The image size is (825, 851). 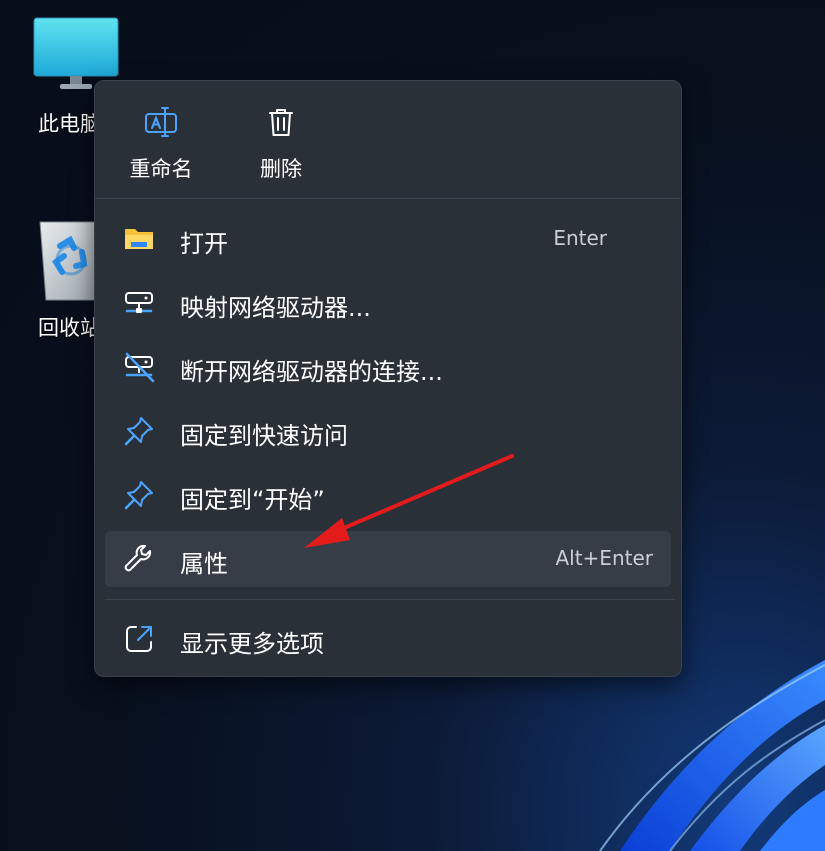 What do you see at coordinates (204, 564) in the screenshot?
I see `menu-item-label: 属性` at bounding box center [204, 564].